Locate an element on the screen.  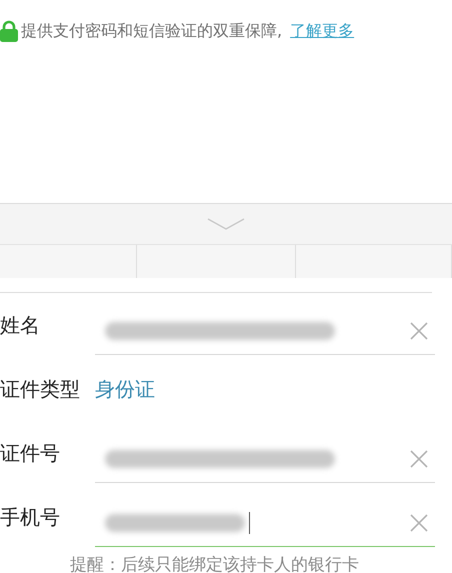
learn-more-link: 了解更多 is located at coordinates (322, 31).